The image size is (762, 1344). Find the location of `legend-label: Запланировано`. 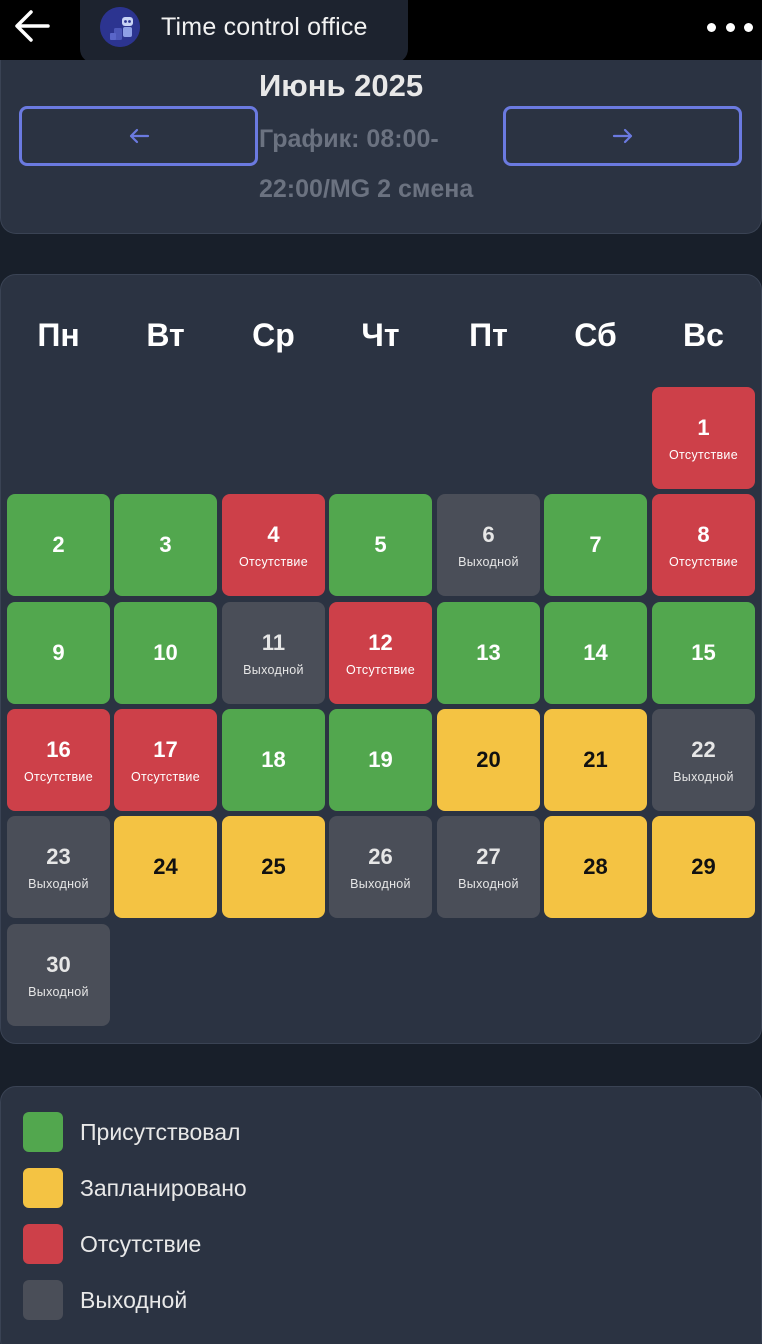

legend-label: Запланировано is located at coordinates (163, 1187).